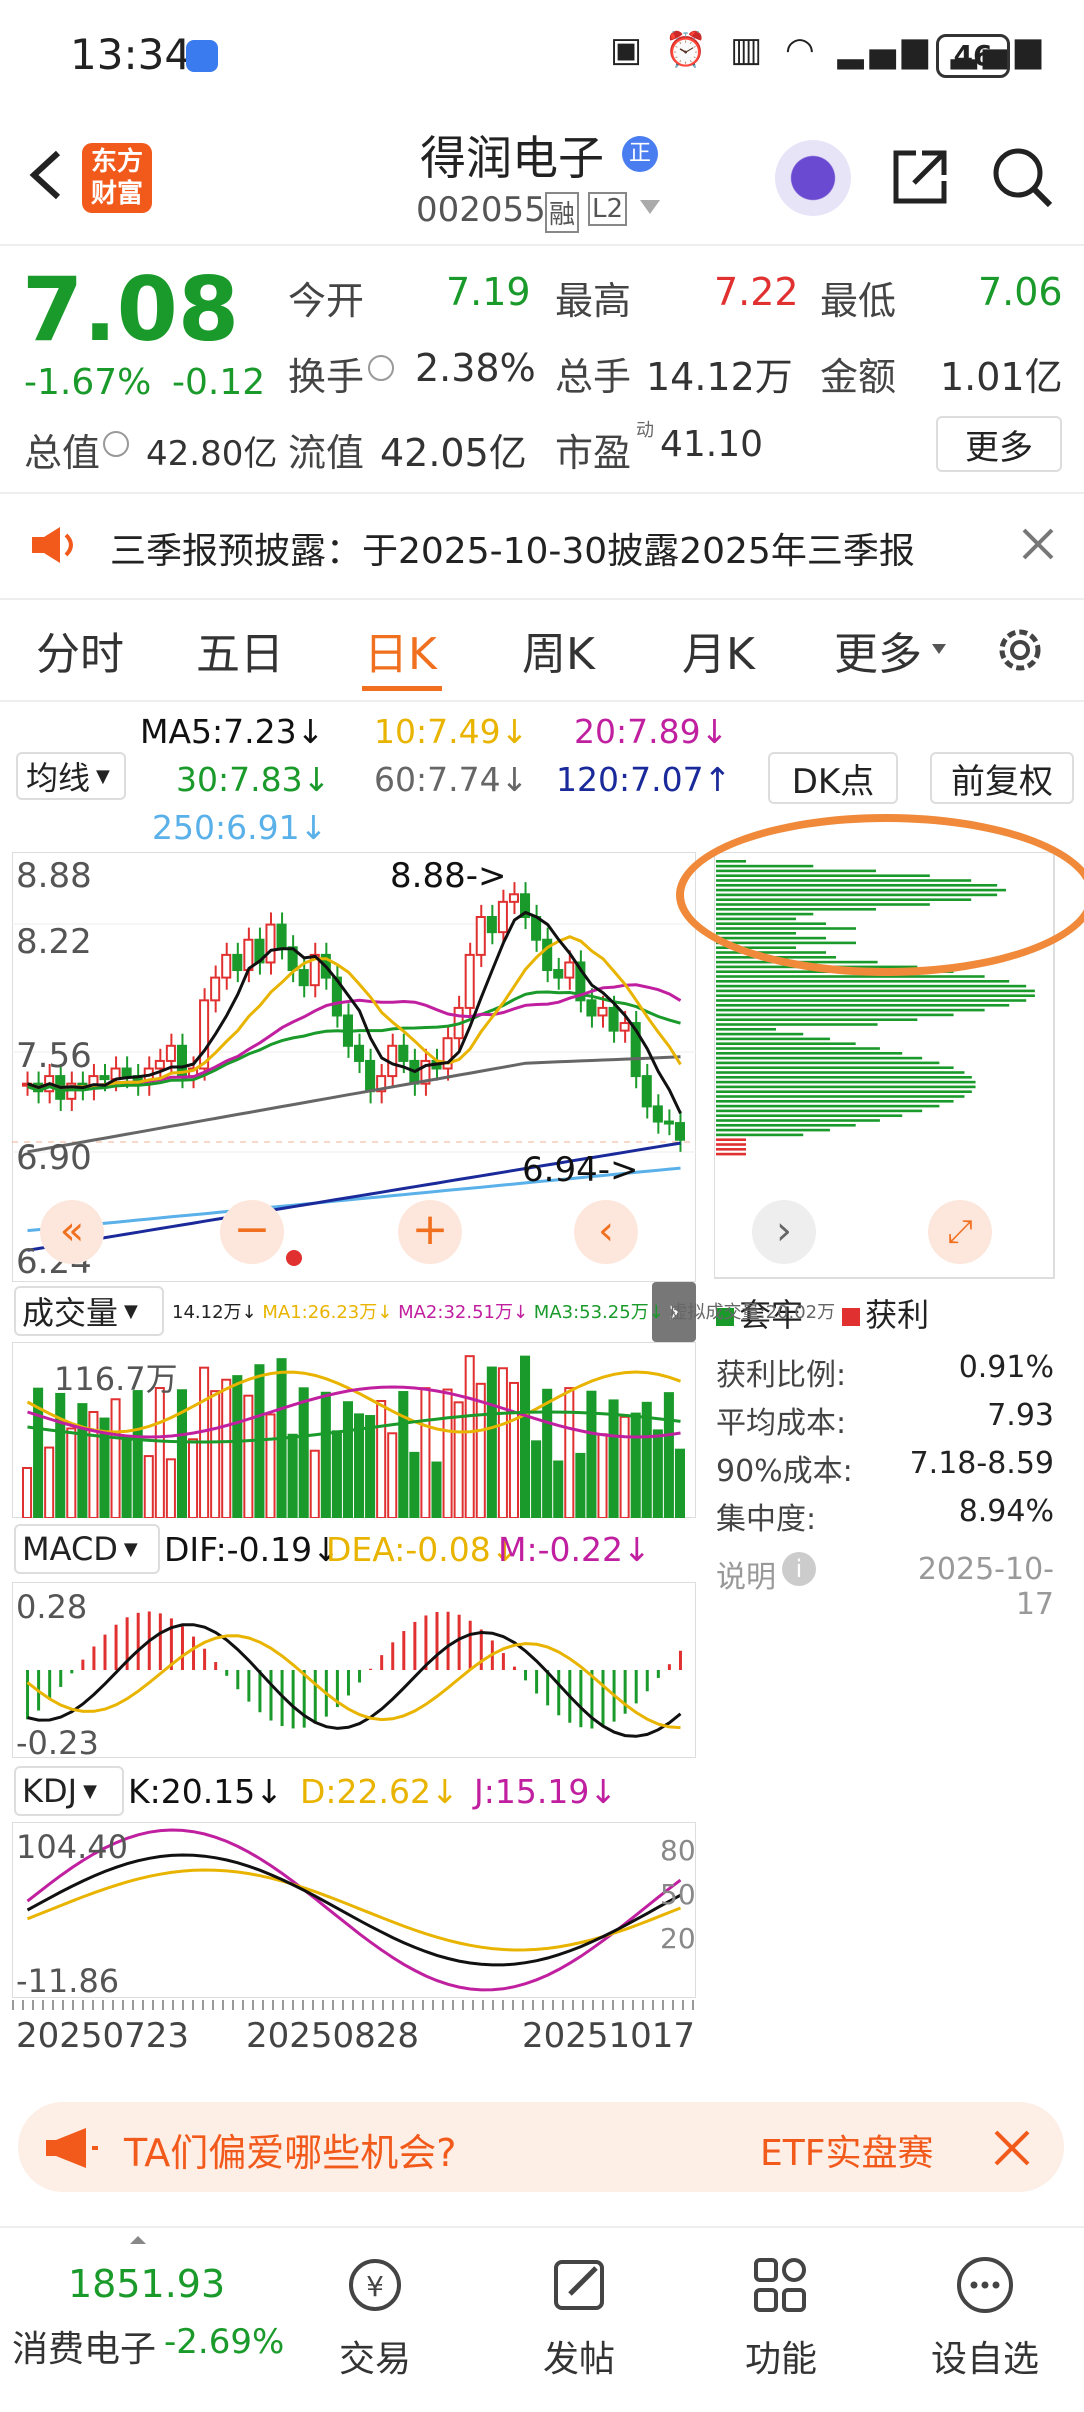 Image resolution: width=1084 pixels, height=2412 pixels. What do you see at coordinates (1020, 652) in the screenshot?
I see `settings-button` at bounding box center [1020, 652].